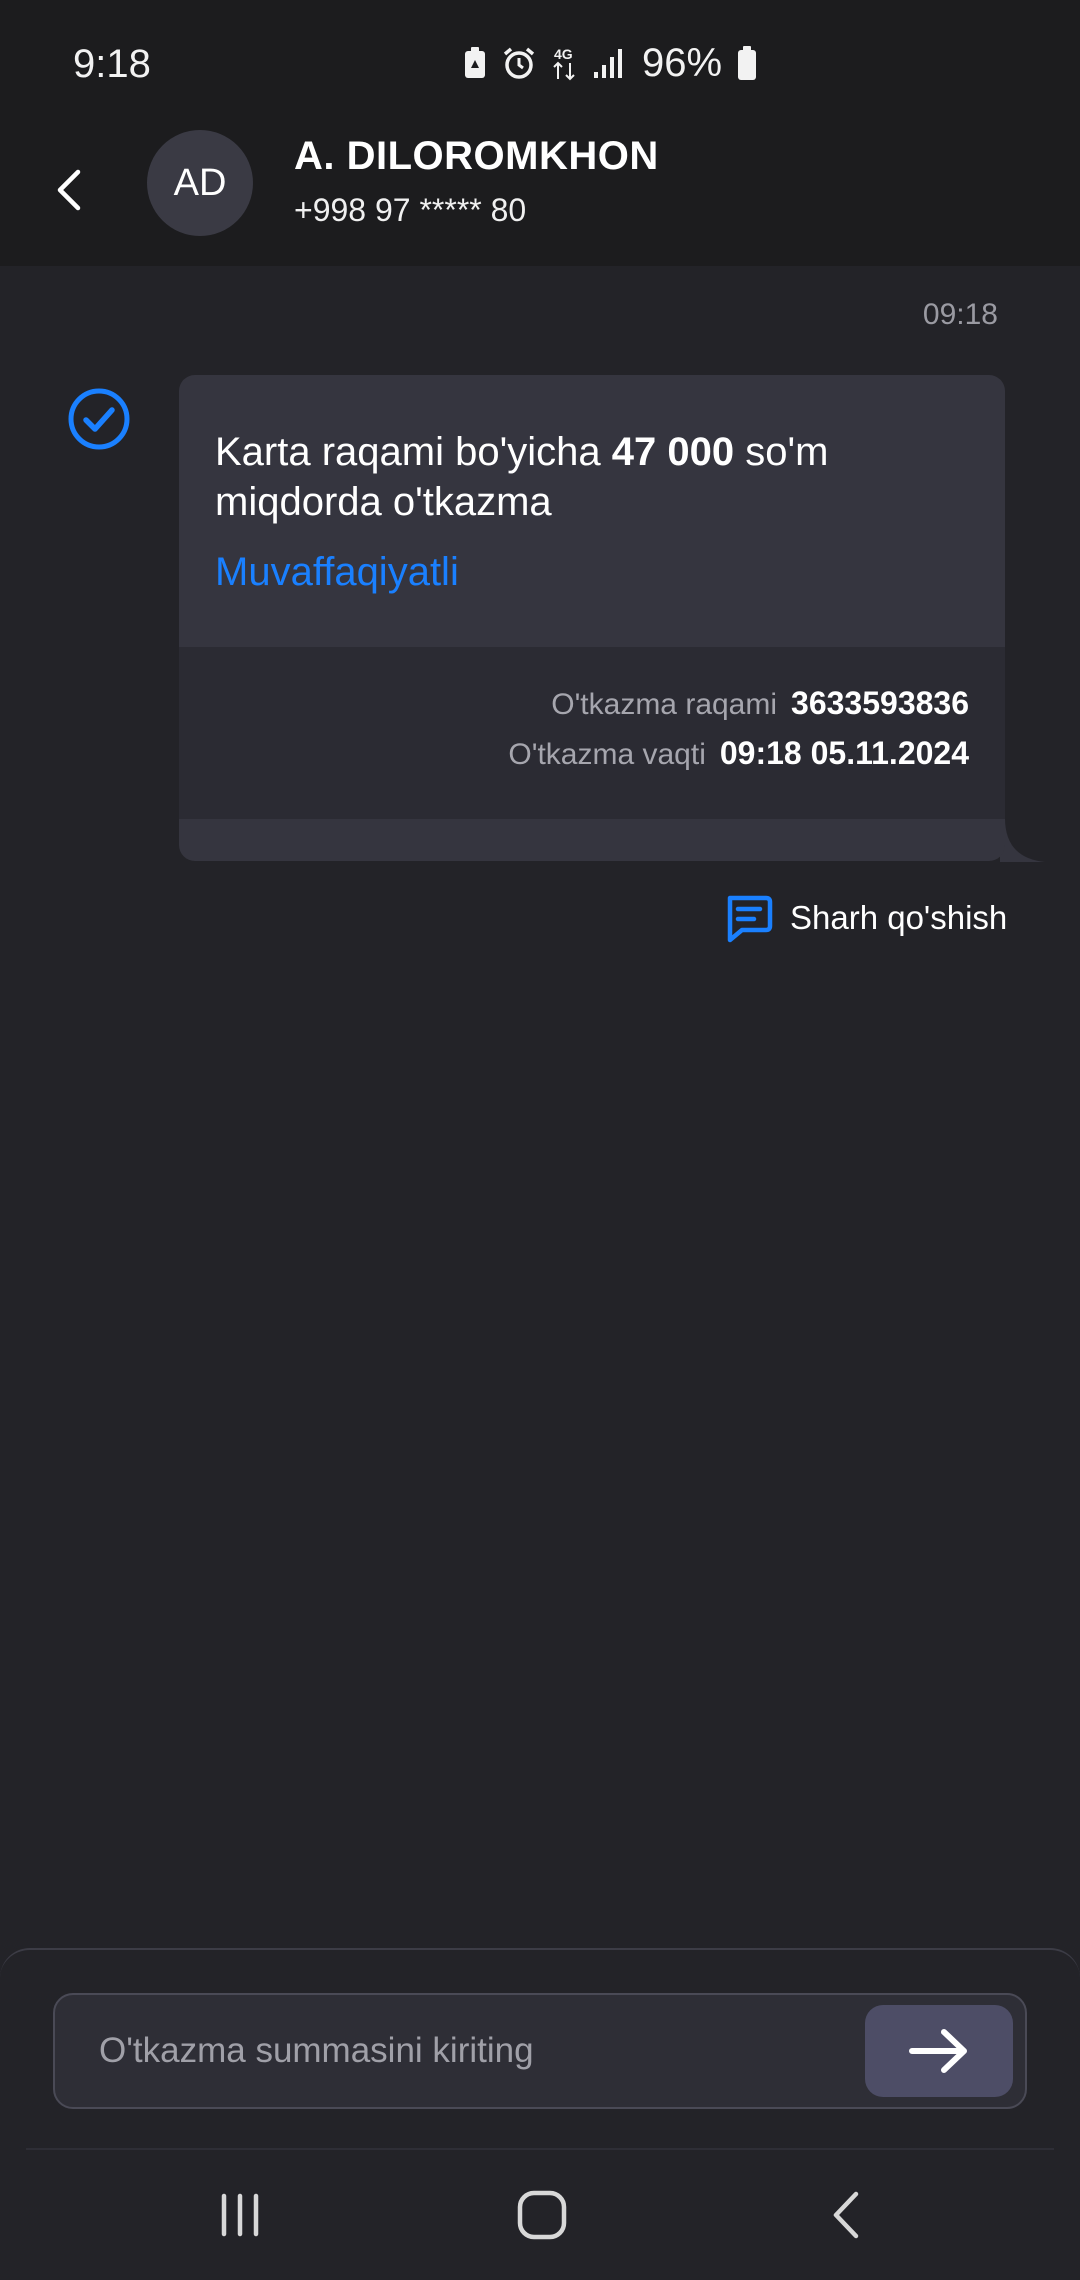 Image resolution: width=1080 pixels, height=2280 pixels. Describe the element at coordinates (410, 210) in the screenshot. I see `contact-phone: +998 97 ***** 80` at that location.